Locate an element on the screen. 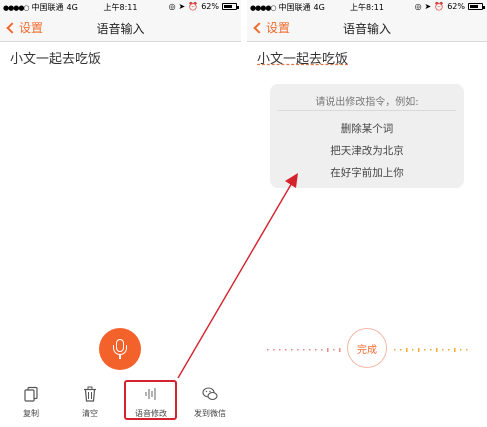  voice-edit-button: 语音修改 is located at coordinates (151, 402).